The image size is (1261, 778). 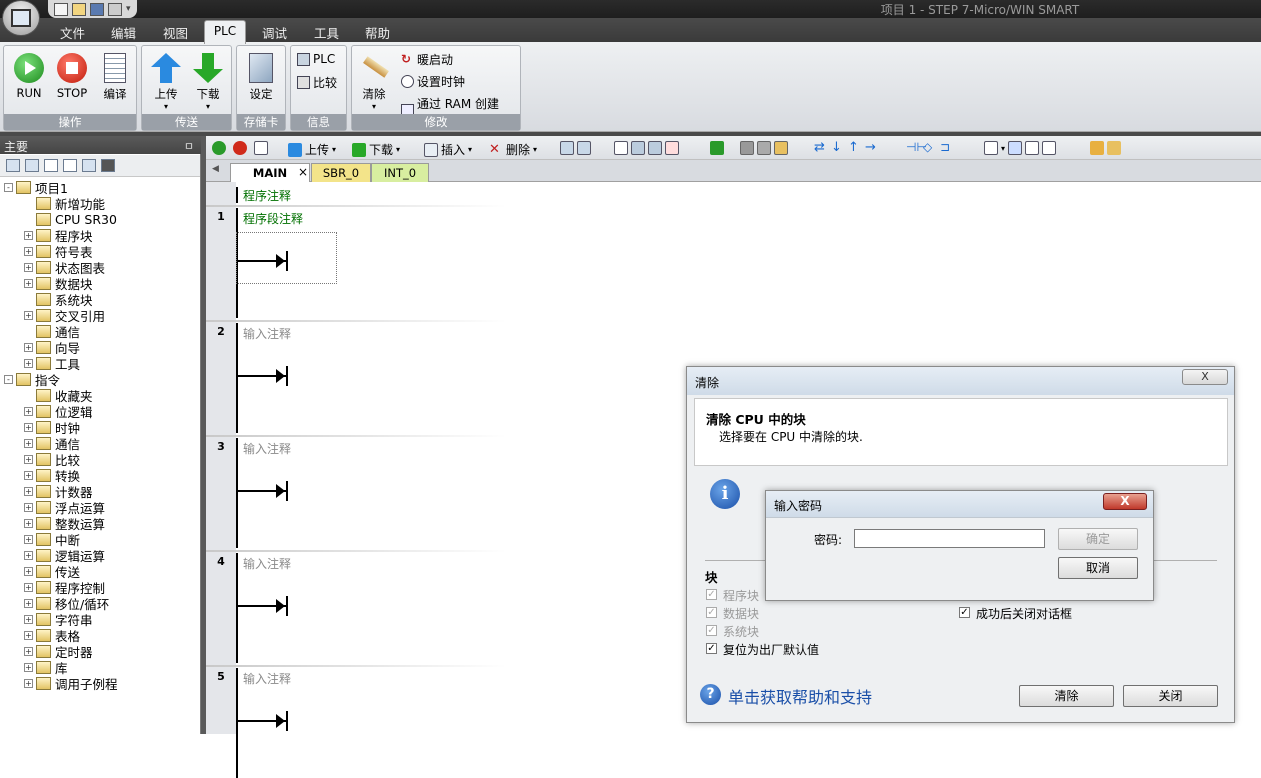 What do you see at coordinates (374, 81) in the screenshot?
I see `clear-button: 清除 ▾` at bounding box center [374, 81].